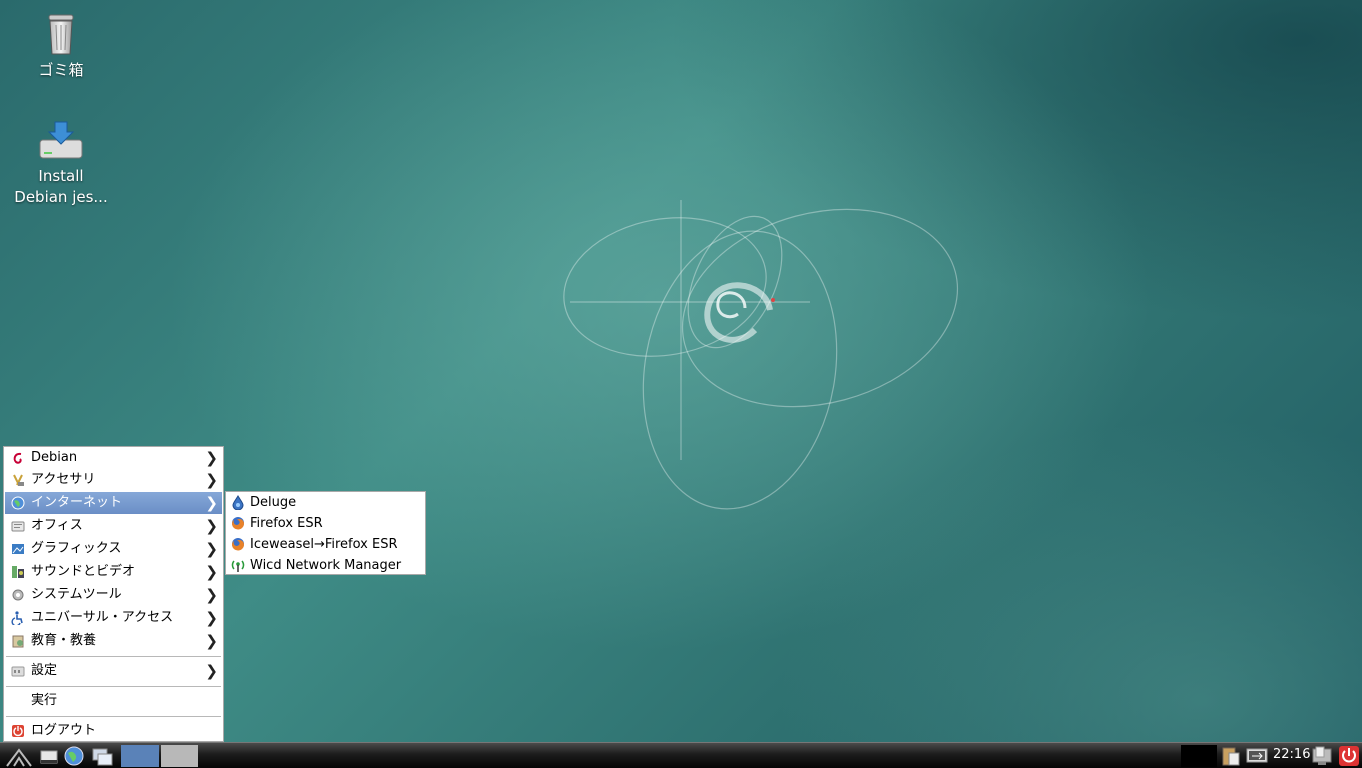 The height and width of the screenshot is (768, 1362). Describe the element at coordinates (18, 731) in the screenshot. I see `logout-icon` at that location.